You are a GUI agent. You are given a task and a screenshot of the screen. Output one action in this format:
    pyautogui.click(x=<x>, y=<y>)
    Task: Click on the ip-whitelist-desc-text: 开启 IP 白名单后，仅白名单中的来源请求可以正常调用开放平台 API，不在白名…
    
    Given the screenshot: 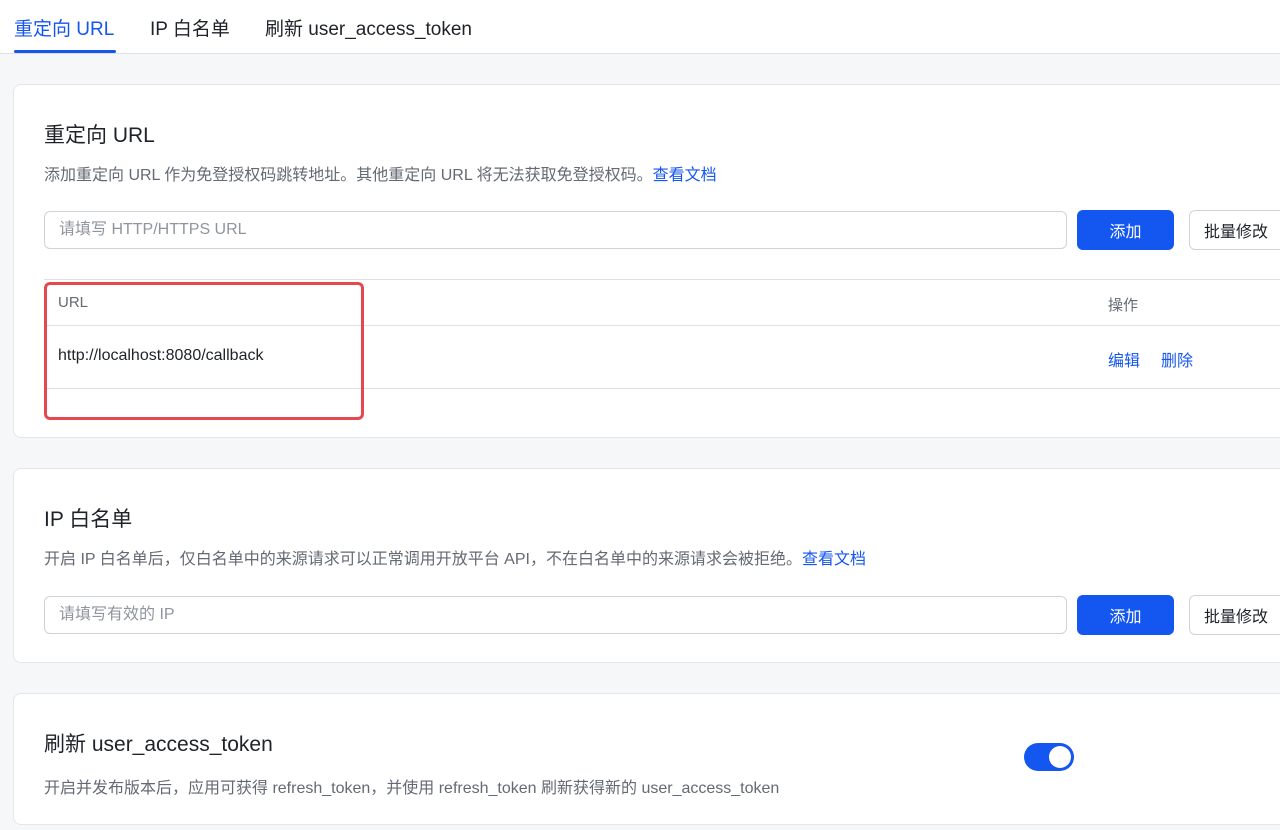 What is the action you would take?
    pyautogui.click(x=423, y=559)
    